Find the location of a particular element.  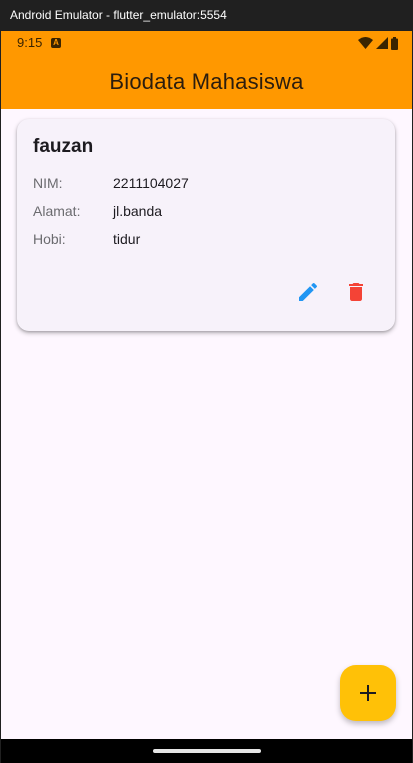

navigation-bar is located at coordinates (206, 751).